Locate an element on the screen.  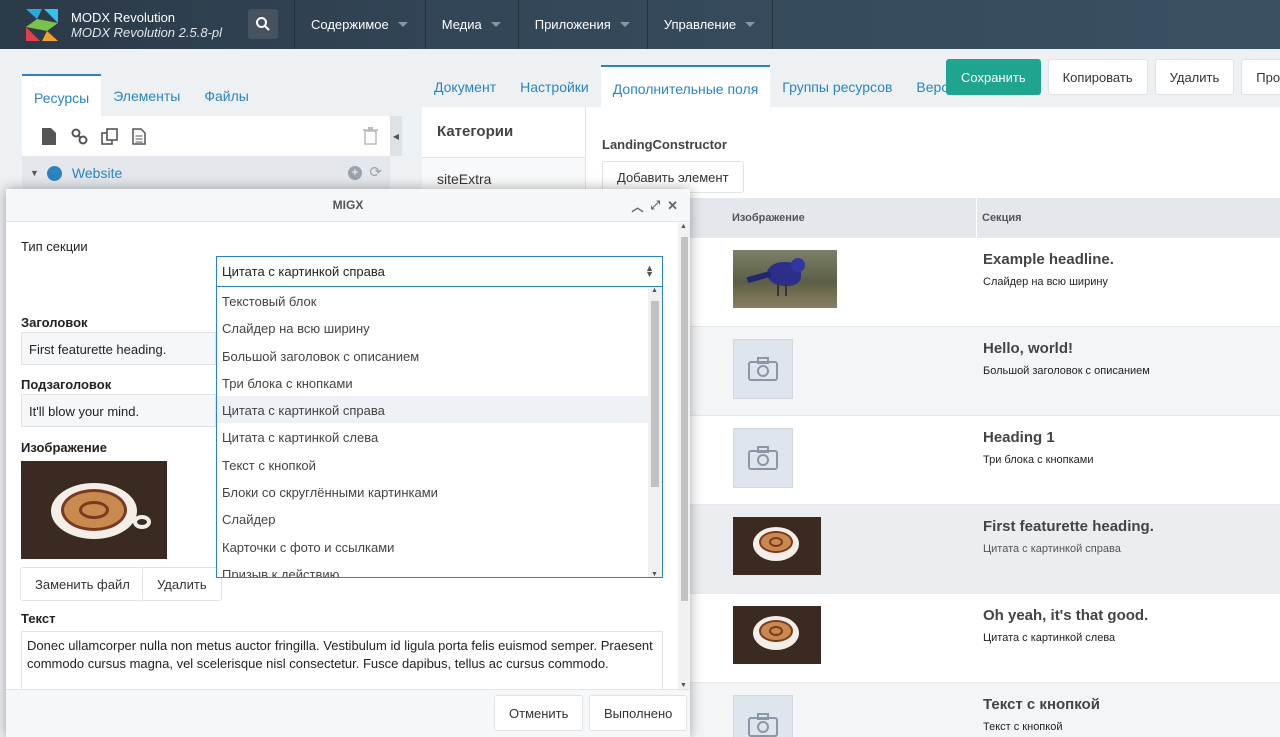
modal-title: MIGX is located at coordinates (348, 205).